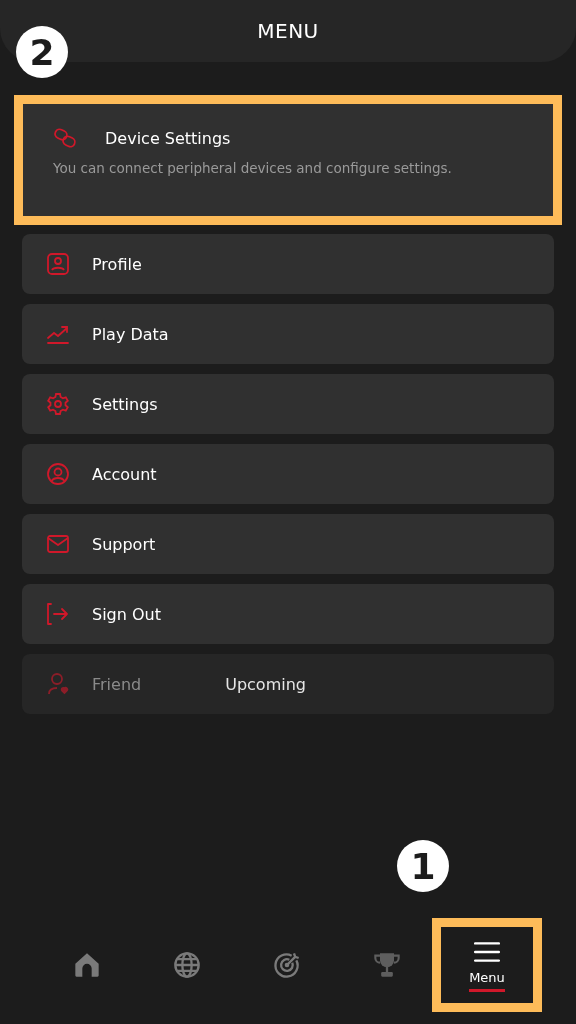 The width and height of the screenshot is (576, 1024). What do you see at coordinates (288, 614) in the screenshot?
I see `menu-item: Sign Out` at bounding box center [288, 614].